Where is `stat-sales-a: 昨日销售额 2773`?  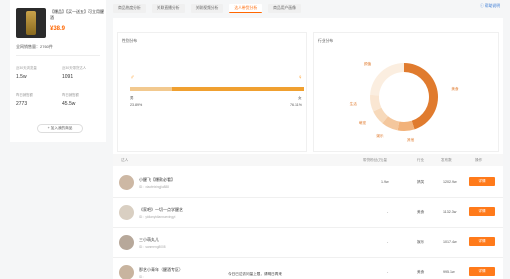
stat-sales-a: 昨日销售额 2773 is located at coordinates (38, 99).